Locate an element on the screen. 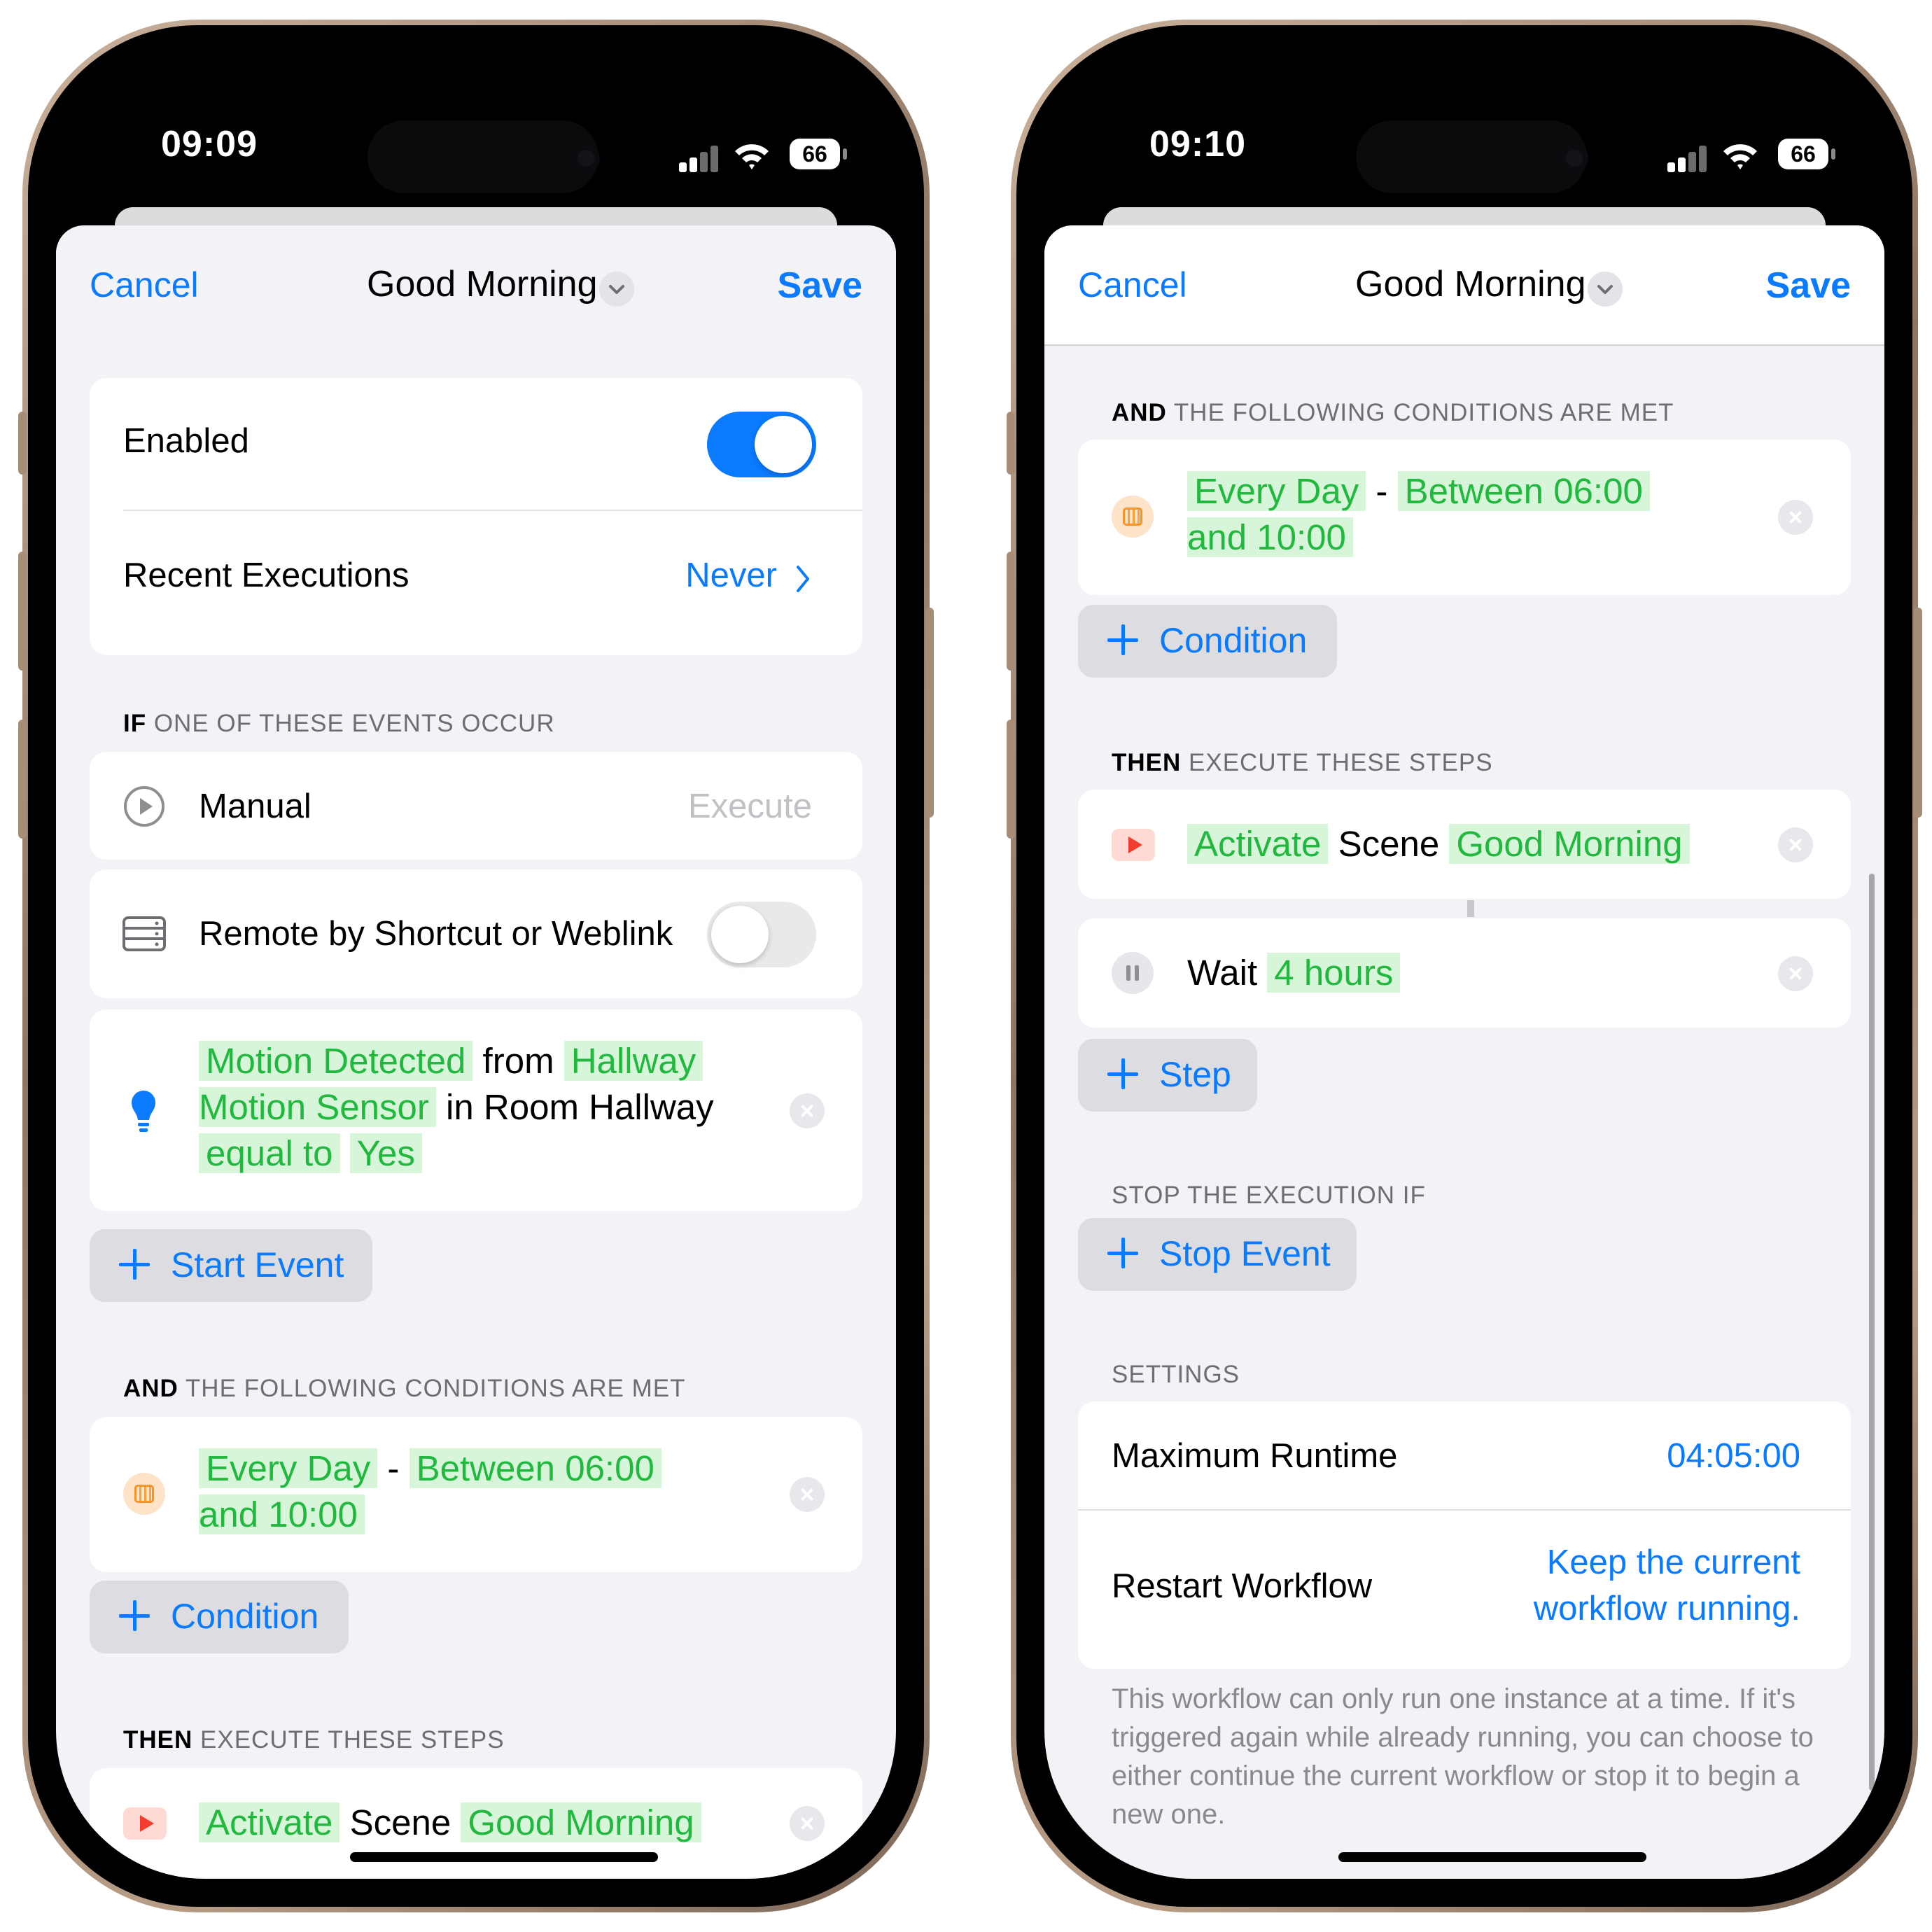 The height and width of the screenshot is (1932, 1932). max-runtime-value: 04:05:00 is located at coordinates (1733, 1456).